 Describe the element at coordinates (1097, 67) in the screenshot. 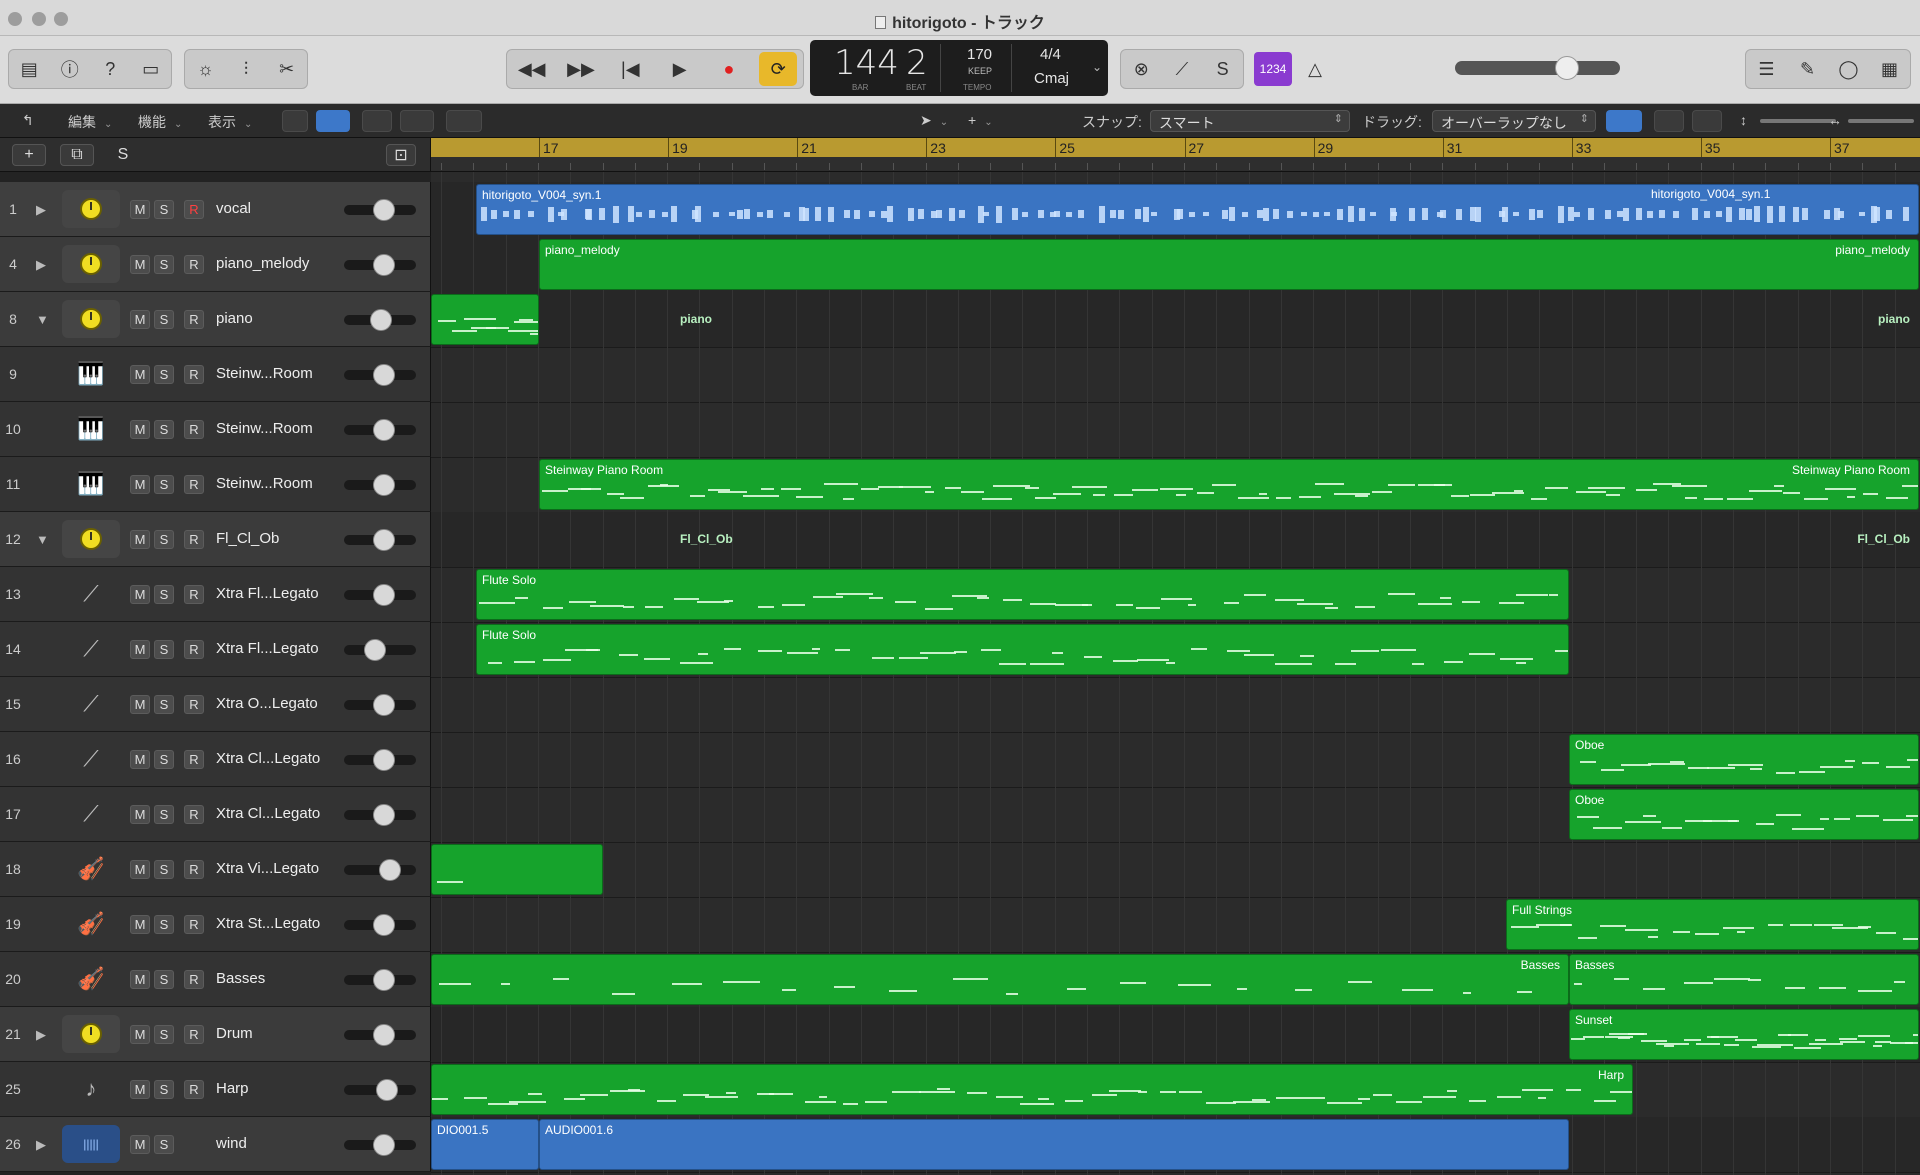

I see `chevron-down-icon: ⌄` at that location.